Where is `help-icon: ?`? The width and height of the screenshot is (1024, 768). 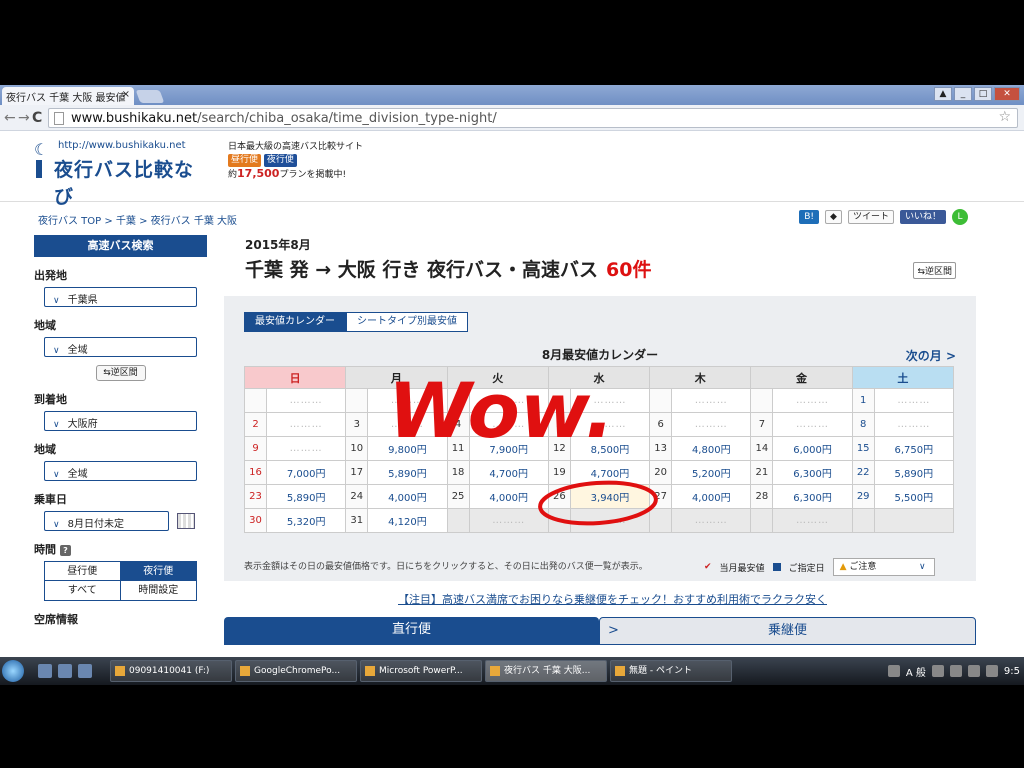
help-icon: ? is located at coordinates (65, 550).